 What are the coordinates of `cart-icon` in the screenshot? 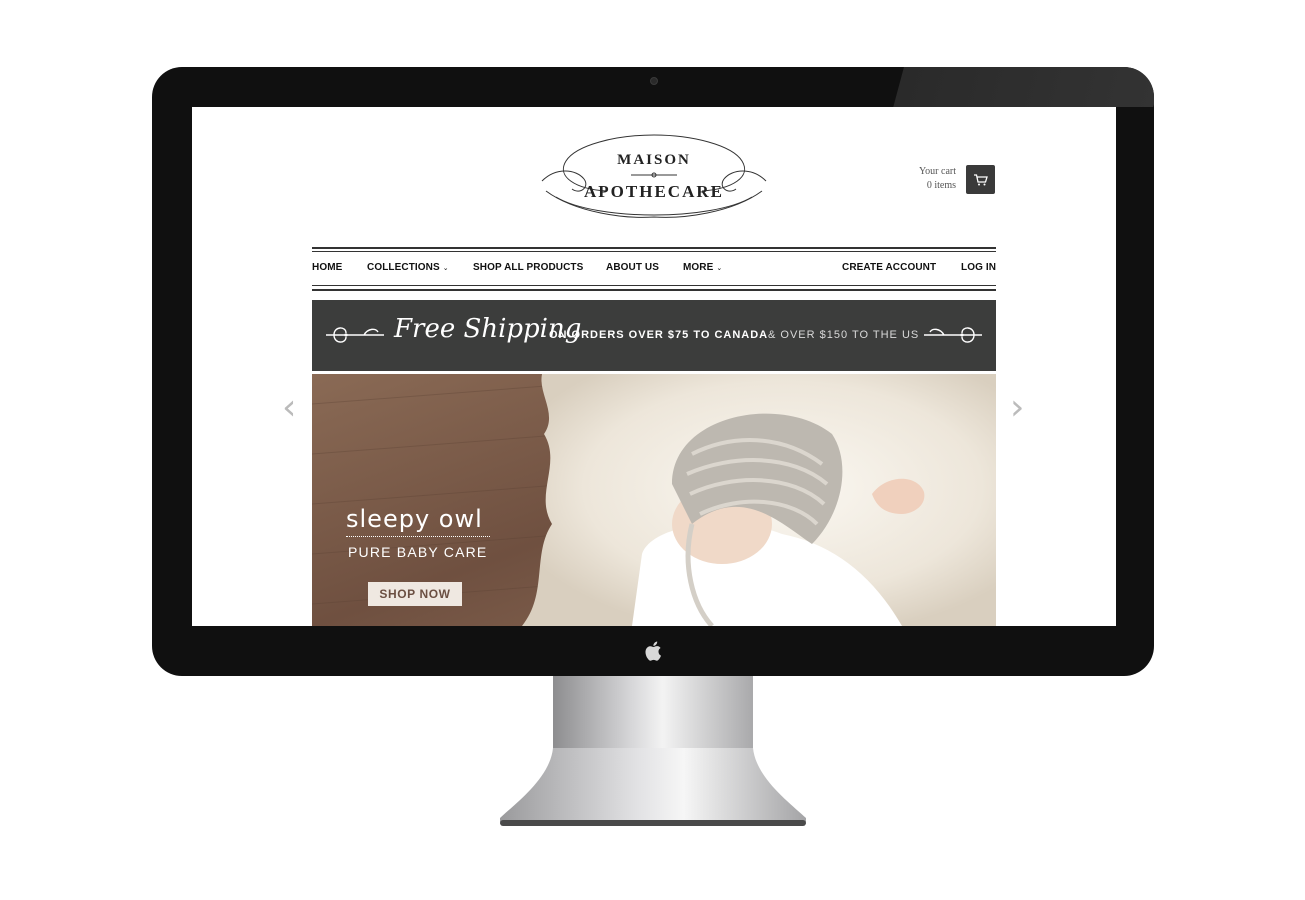 It's located at (980, 179).